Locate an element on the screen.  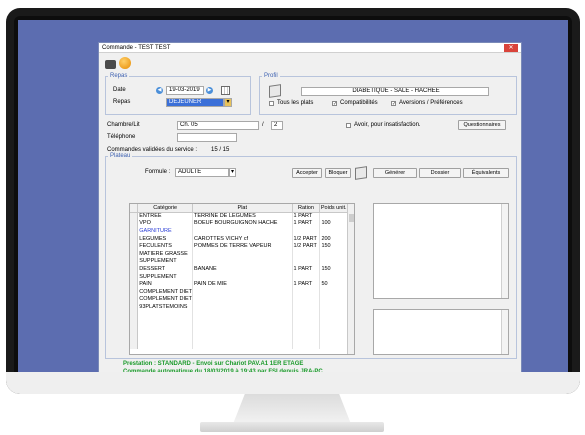
table-row: LEGUMES CAROTTES VICHY cf 1/2 PART 200 is located at coordinates (239, 238).